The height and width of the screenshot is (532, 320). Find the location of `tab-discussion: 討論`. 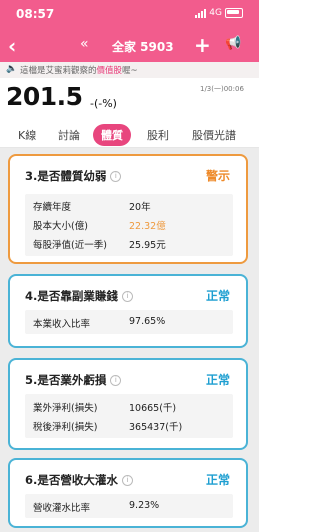

tab-discussion: 討論 is located at coordinates (69, 135).